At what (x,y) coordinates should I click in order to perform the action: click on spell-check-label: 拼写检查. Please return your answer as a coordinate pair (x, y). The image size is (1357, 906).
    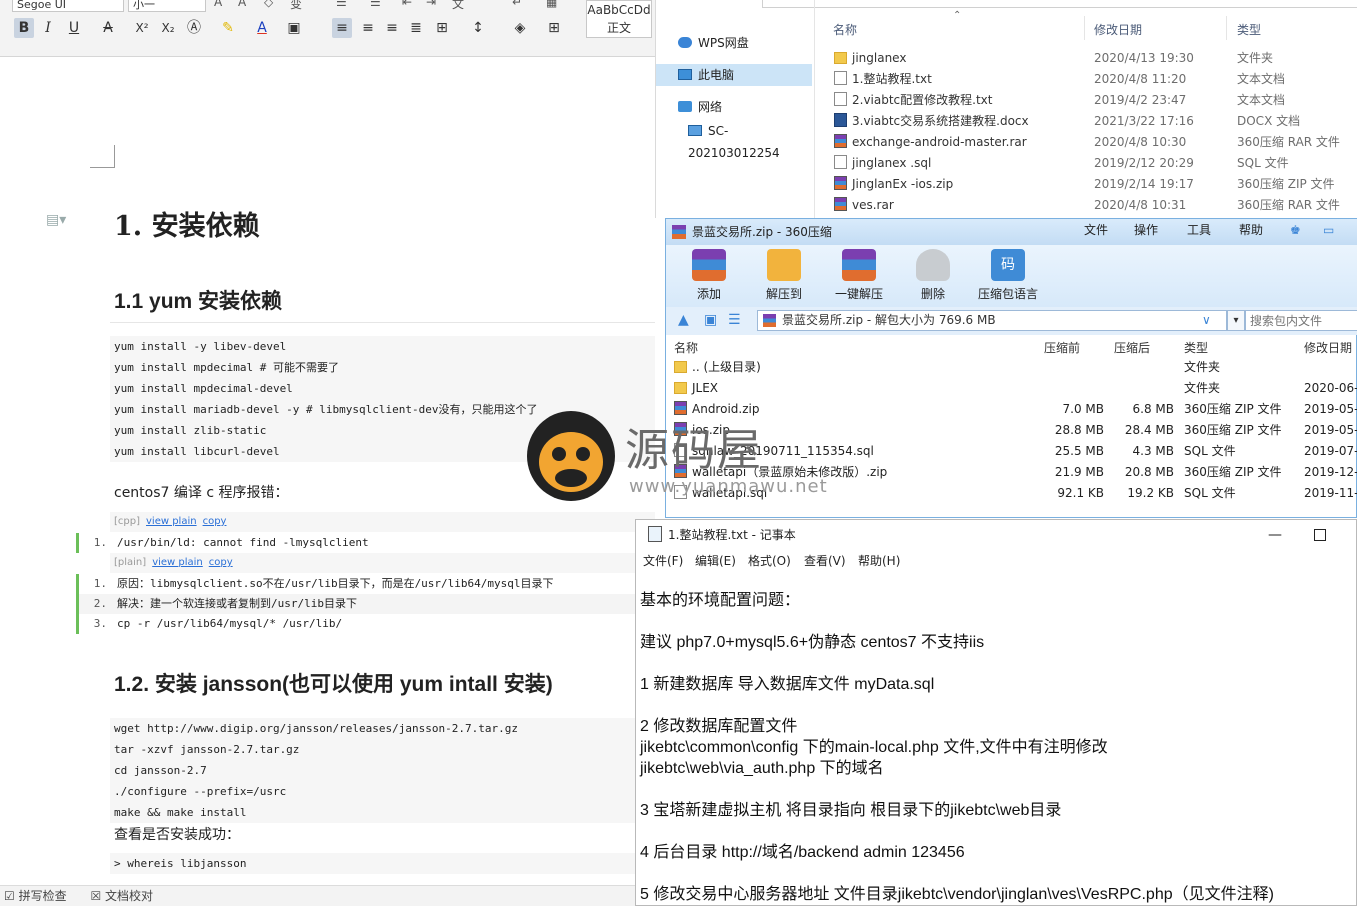
    Looking at the image, I should click on (43, 896).